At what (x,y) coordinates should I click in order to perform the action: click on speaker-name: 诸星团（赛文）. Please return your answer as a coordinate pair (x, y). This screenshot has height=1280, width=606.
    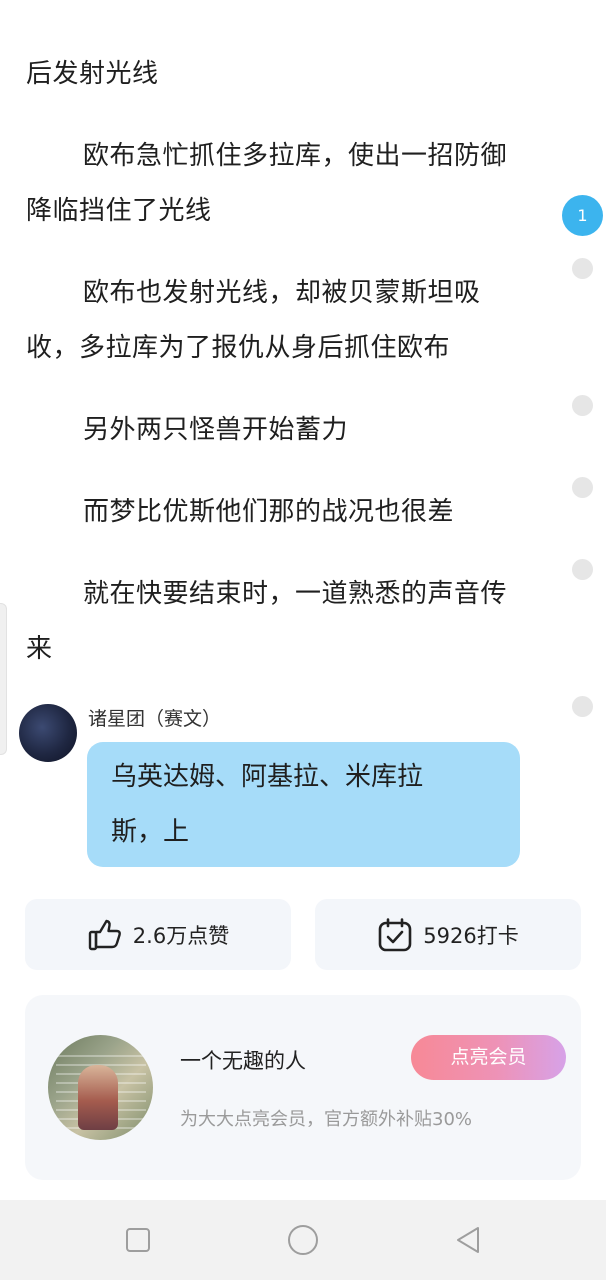
    Looking at the image, I should click on (155, 719).